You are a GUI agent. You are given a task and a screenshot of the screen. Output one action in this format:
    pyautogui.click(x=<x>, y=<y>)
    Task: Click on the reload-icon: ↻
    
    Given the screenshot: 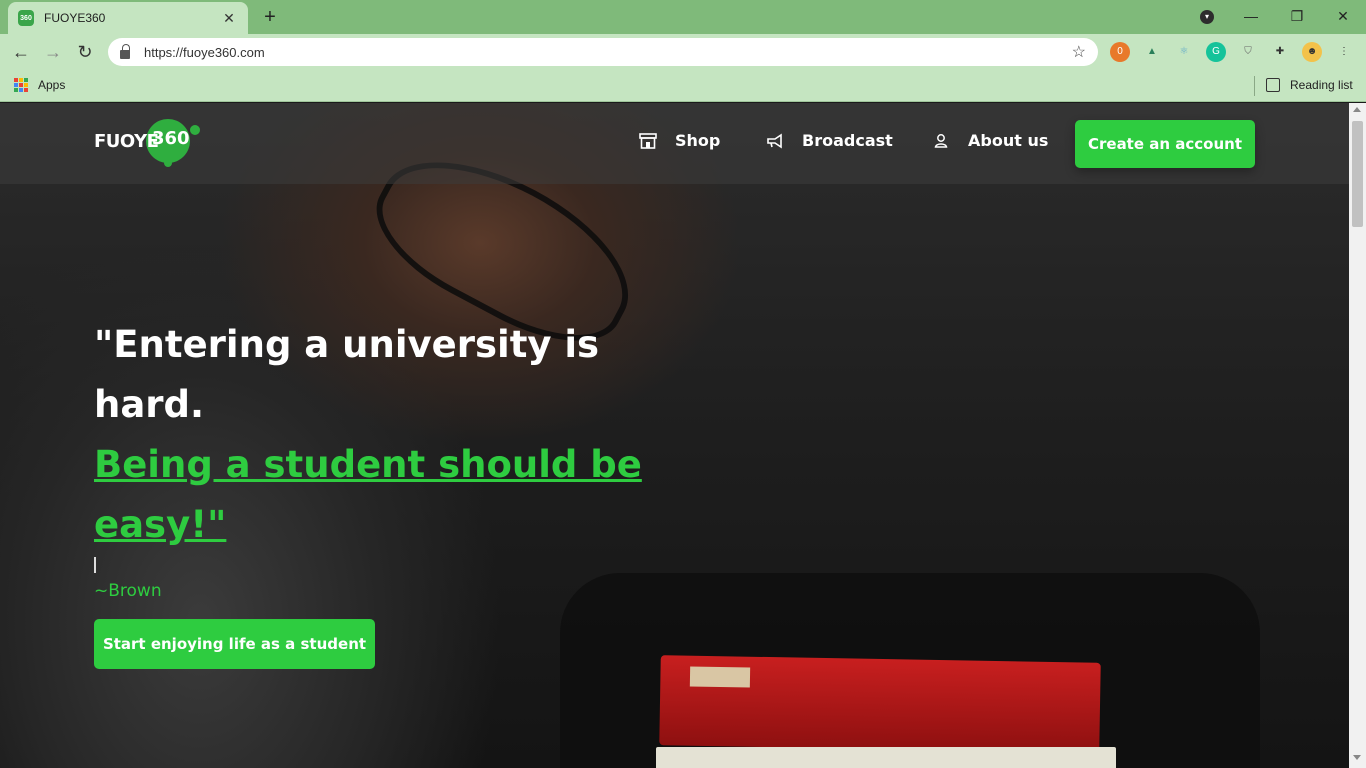 What is the action you would take?
    pyautogui.click(x=85, y=52)
    